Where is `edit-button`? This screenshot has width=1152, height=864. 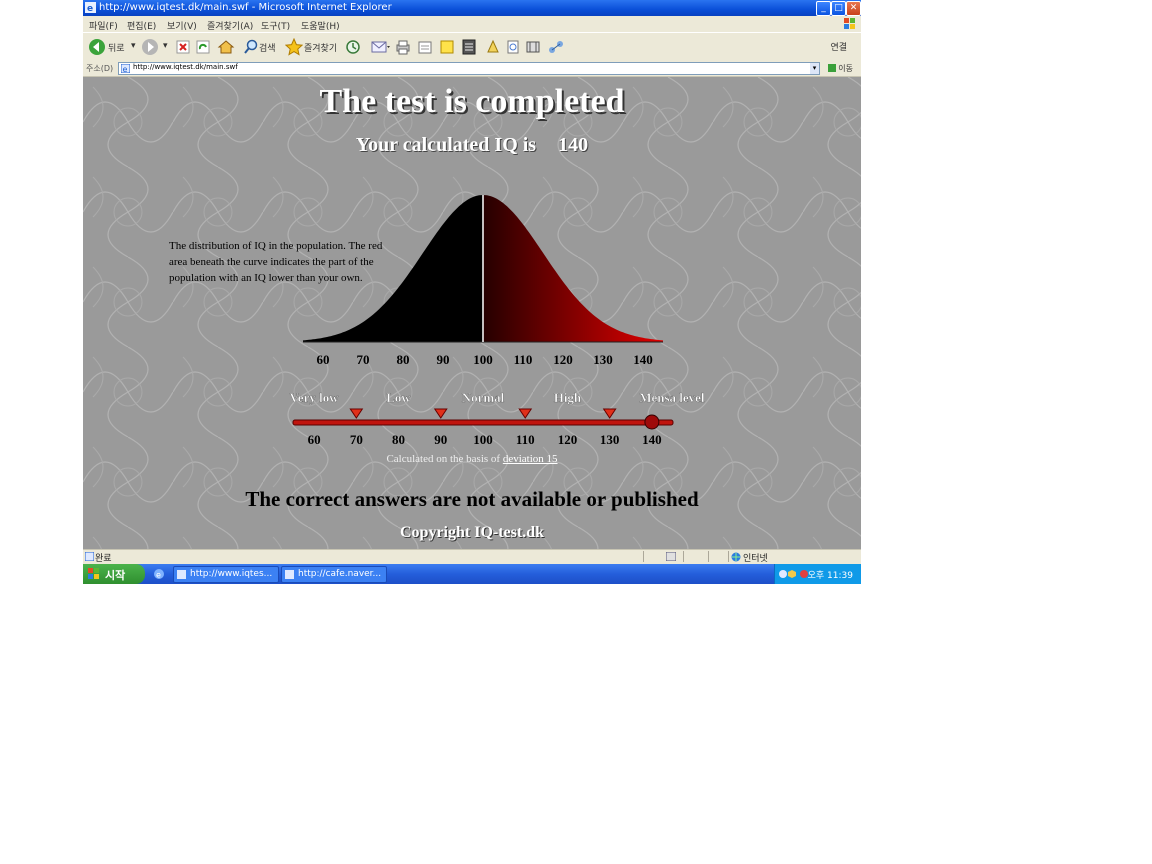 edit-button is located at coordinates (425, 47).